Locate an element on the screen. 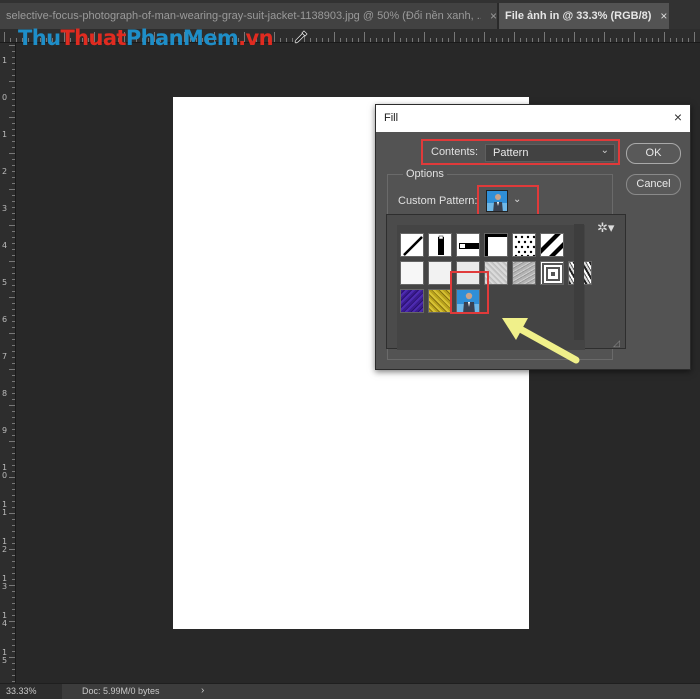 Image resolution: width=700 pixels, height=699 pixels. zoom-level-field: 33.33% is located at coordinates (31, 691).